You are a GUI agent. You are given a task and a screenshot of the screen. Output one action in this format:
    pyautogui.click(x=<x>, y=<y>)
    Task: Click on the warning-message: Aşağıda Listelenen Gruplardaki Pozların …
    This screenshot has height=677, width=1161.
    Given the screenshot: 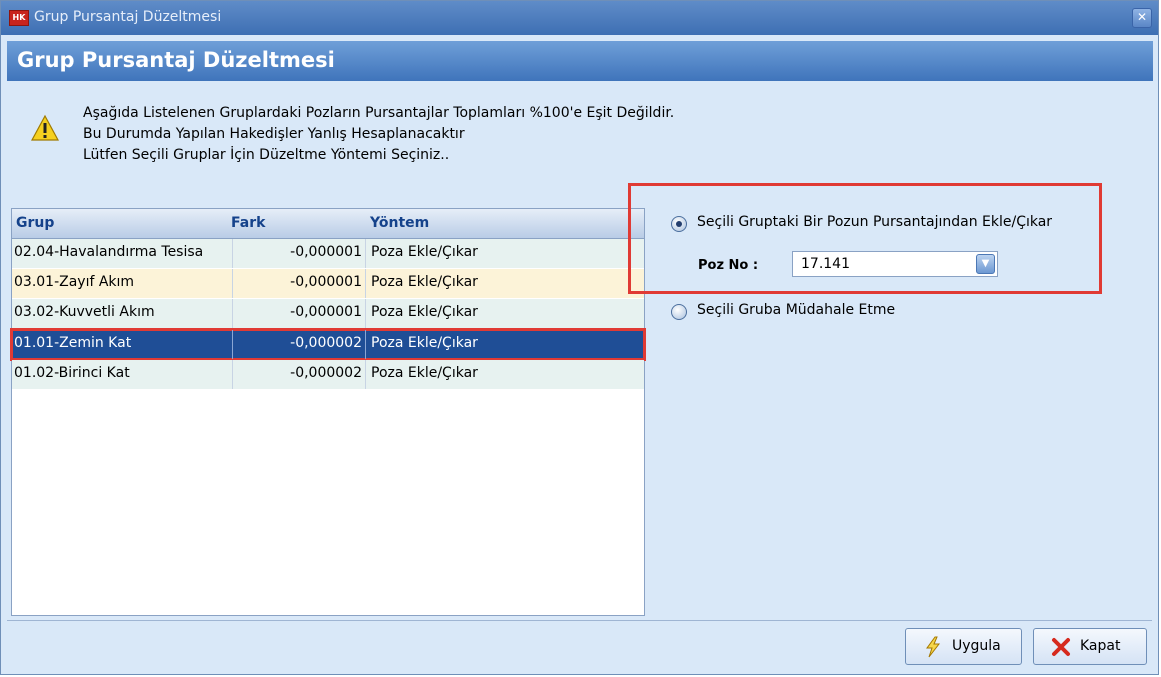 What is the action you would take?
    pyautogui.click(x=378, y=134)
    